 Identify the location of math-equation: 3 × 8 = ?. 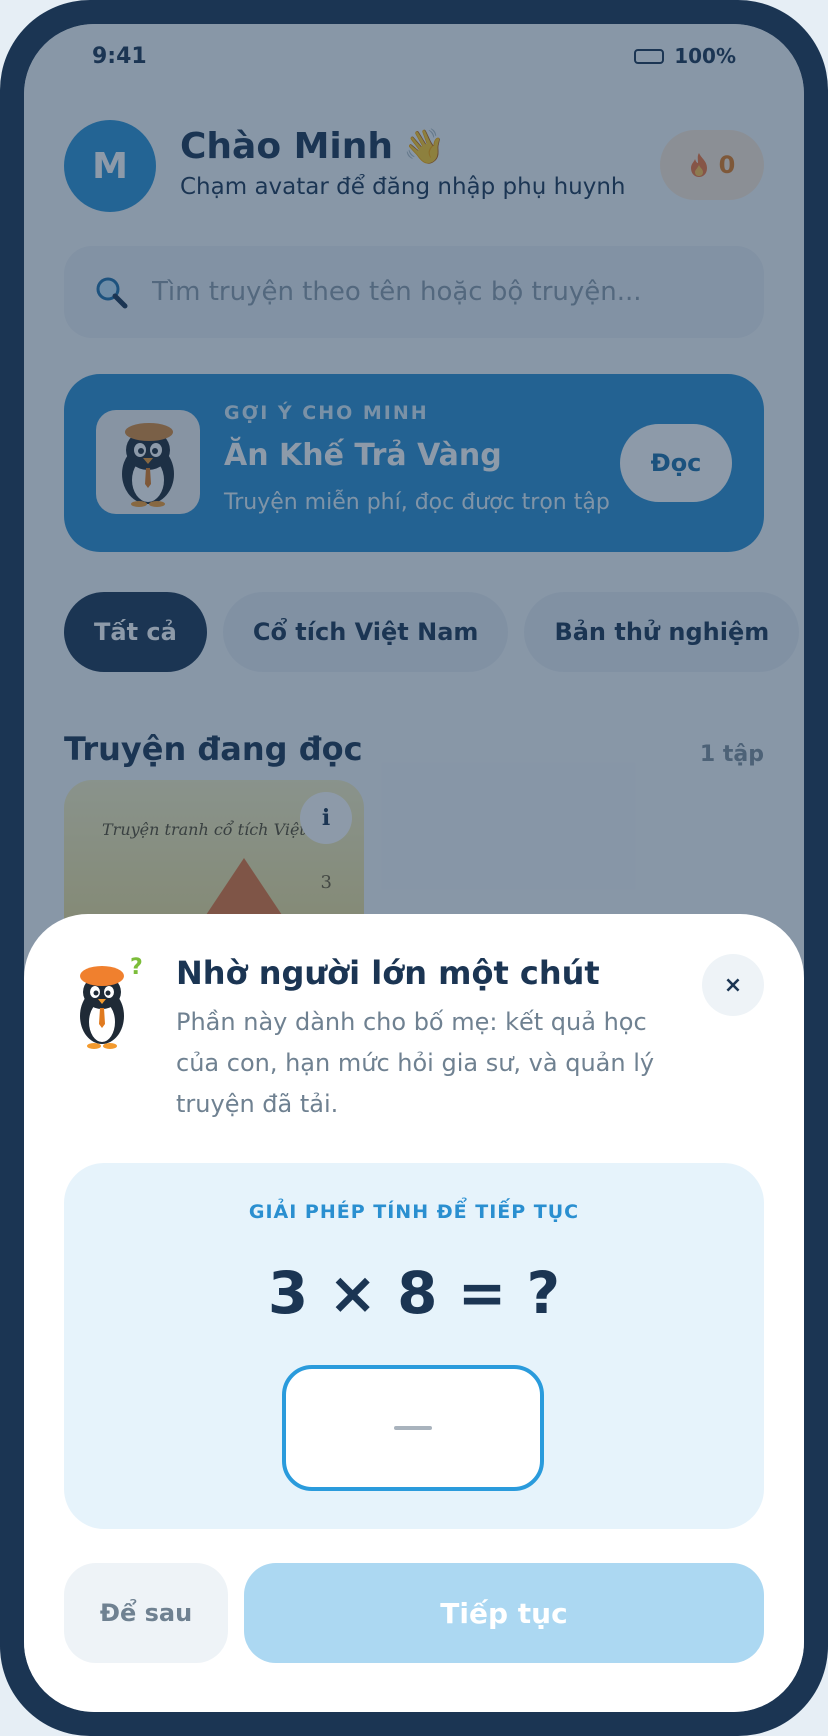
(414, 1293).